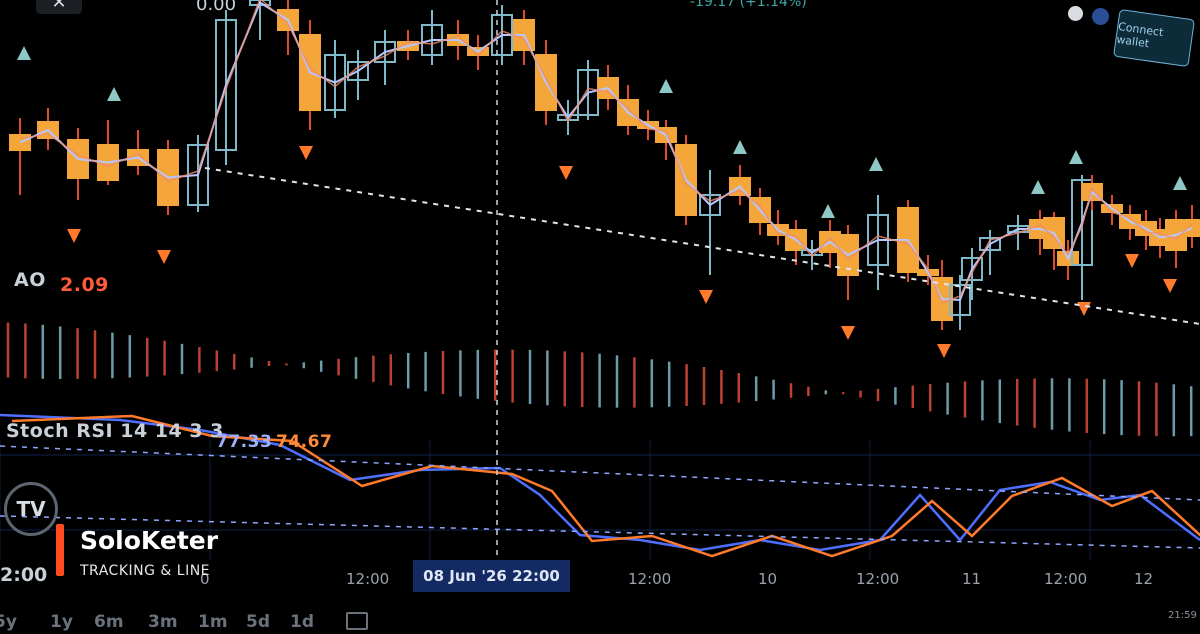  What do you see at coordinates (115, 431) in the screenshot?
I see `stoch-rsi-indicator-label: Stoch RSI 14 14 3 3` at bounding box center [115, 431].